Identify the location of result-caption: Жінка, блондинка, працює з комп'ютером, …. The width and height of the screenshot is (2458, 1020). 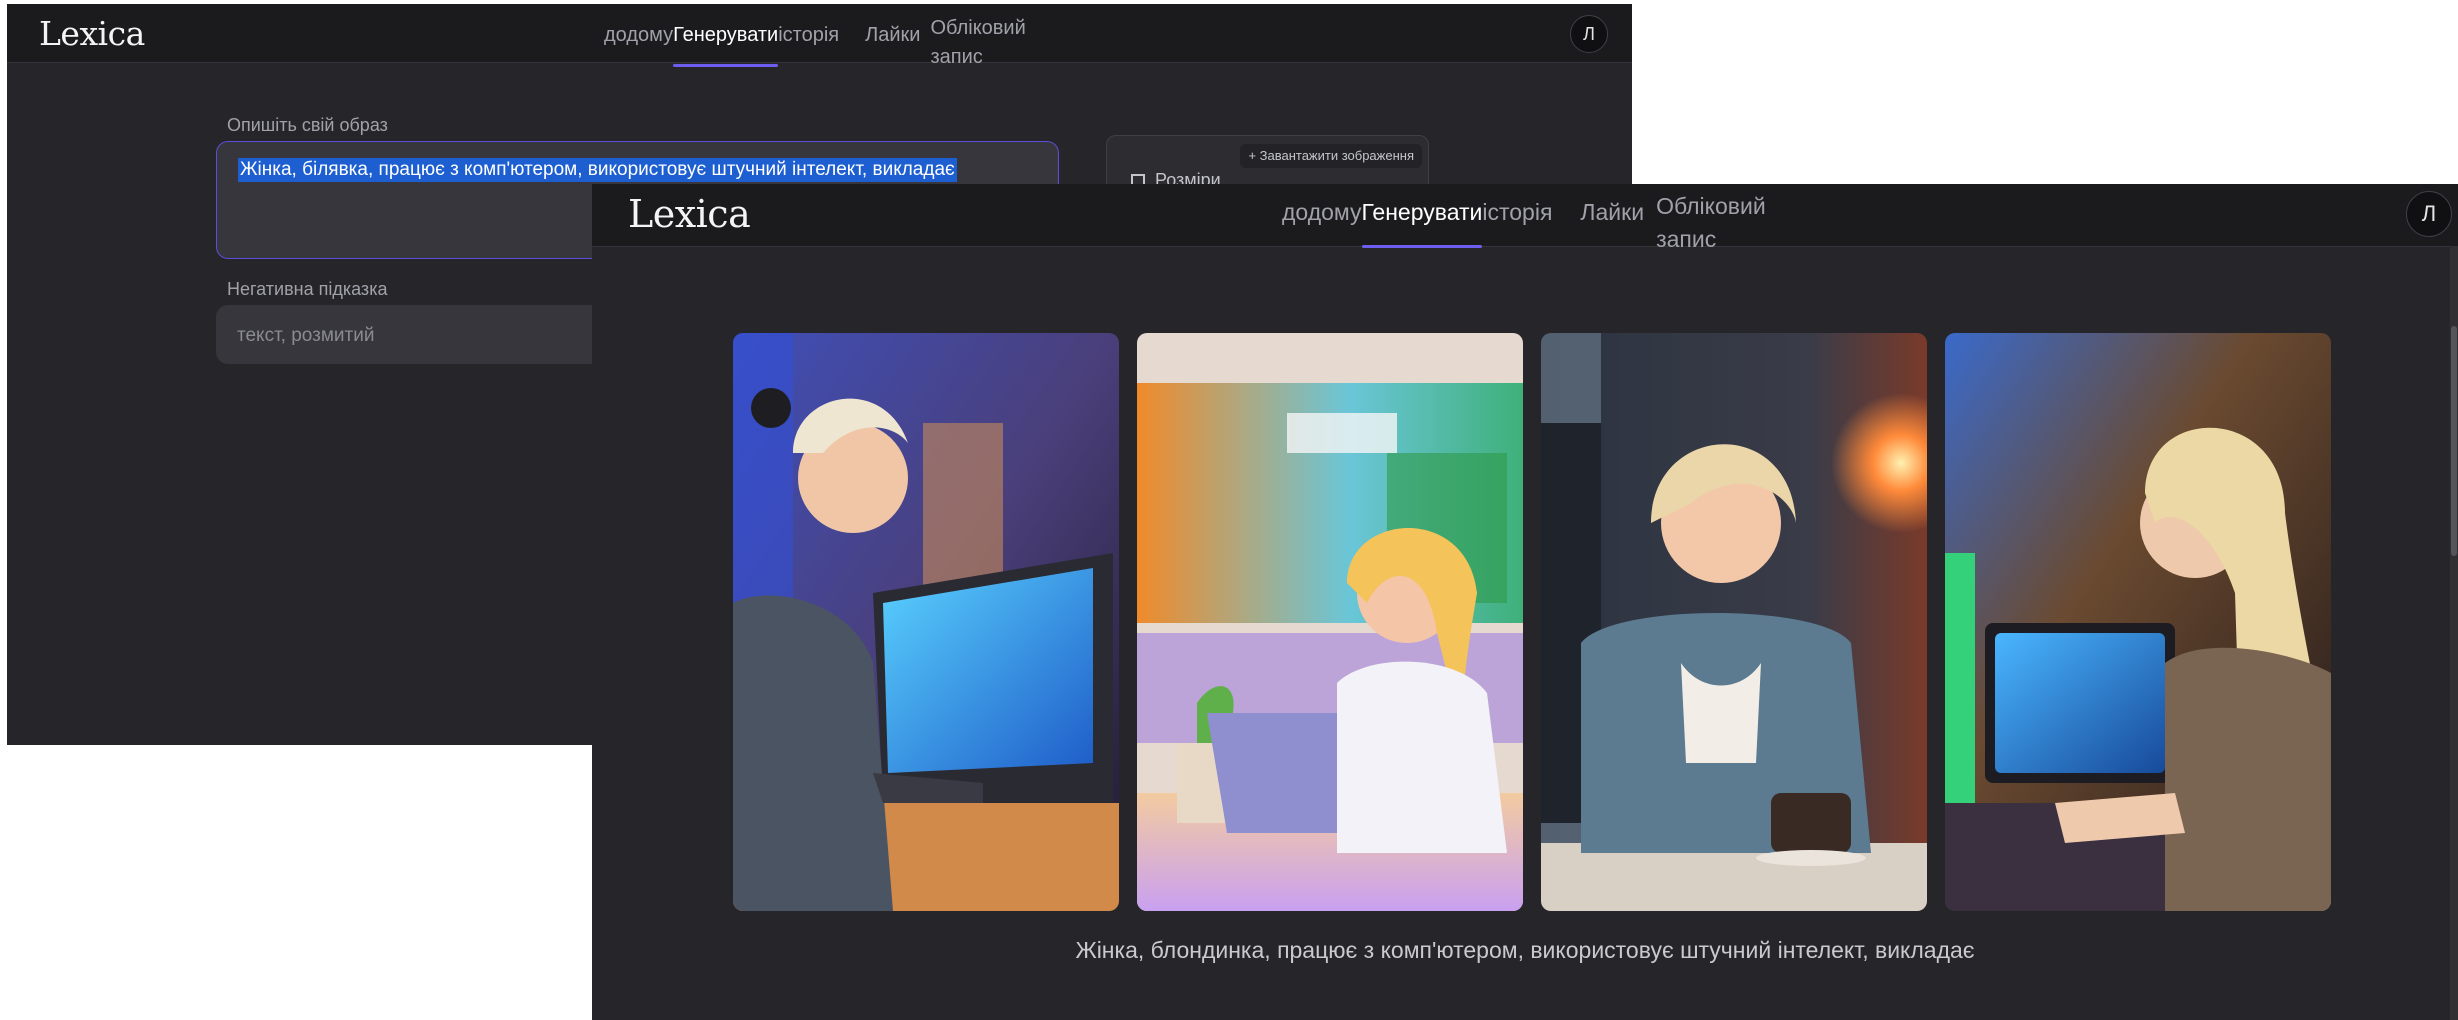
(1525, 950).